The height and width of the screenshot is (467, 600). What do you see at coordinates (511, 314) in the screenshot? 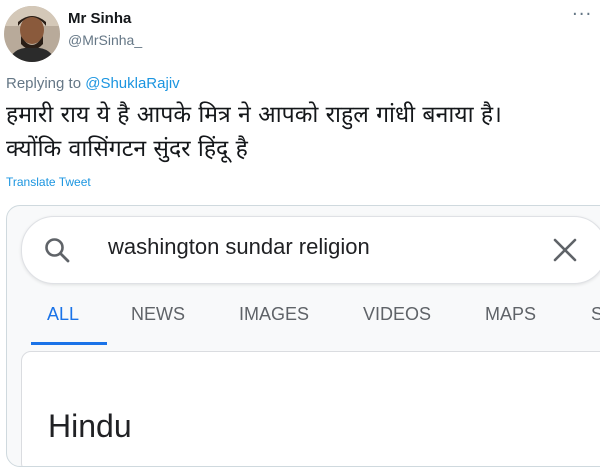
I see `tab-maps: MAPS` at bounding box center [511, 314].